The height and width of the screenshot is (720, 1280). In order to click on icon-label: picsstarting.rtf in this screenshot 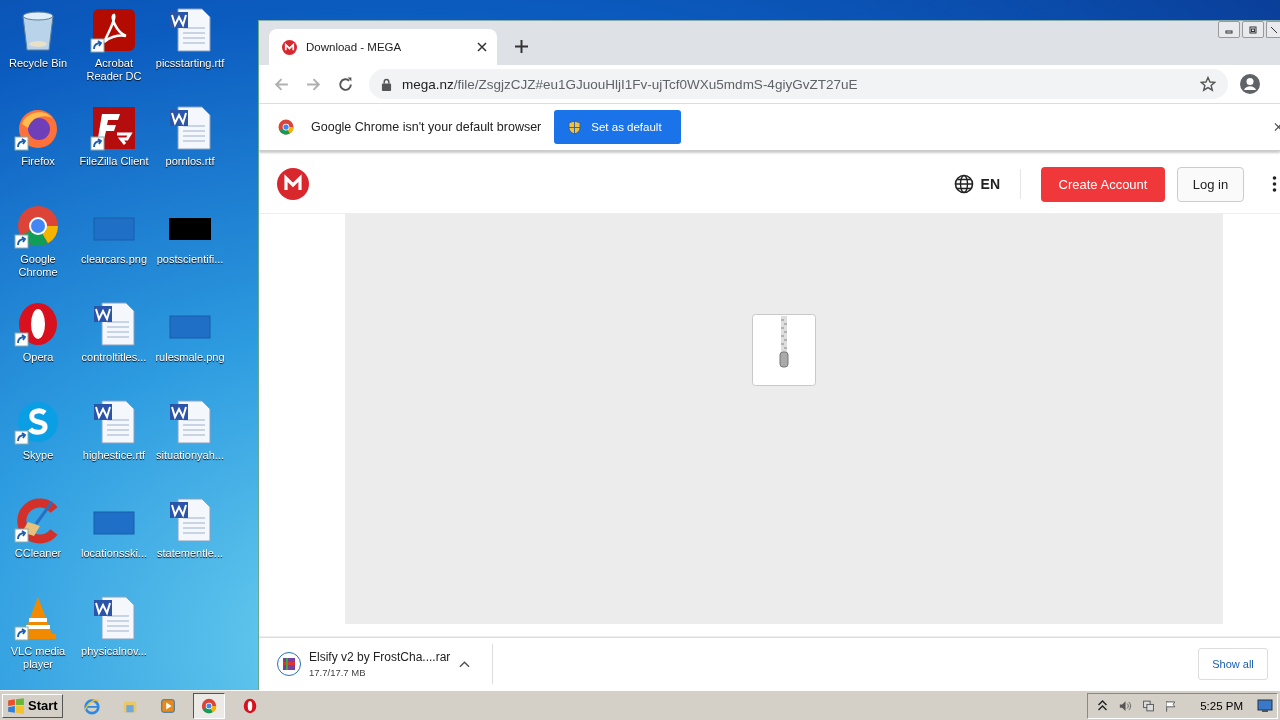, I will do `click(190, 63)`.